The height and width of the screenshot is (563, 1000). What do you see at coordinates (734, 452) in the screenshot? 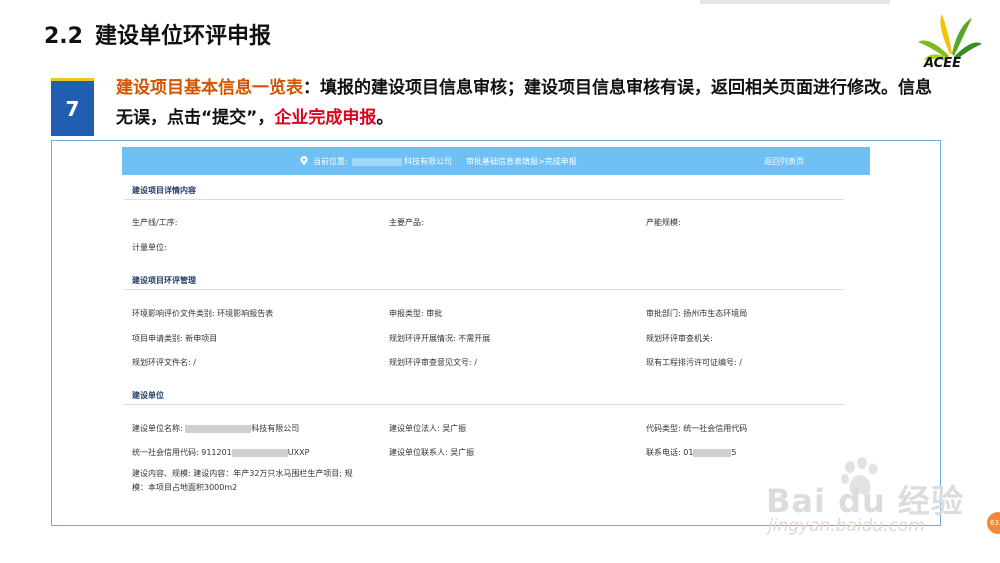
I see `phone-suffix: 5` at bounding box center [734, 452].